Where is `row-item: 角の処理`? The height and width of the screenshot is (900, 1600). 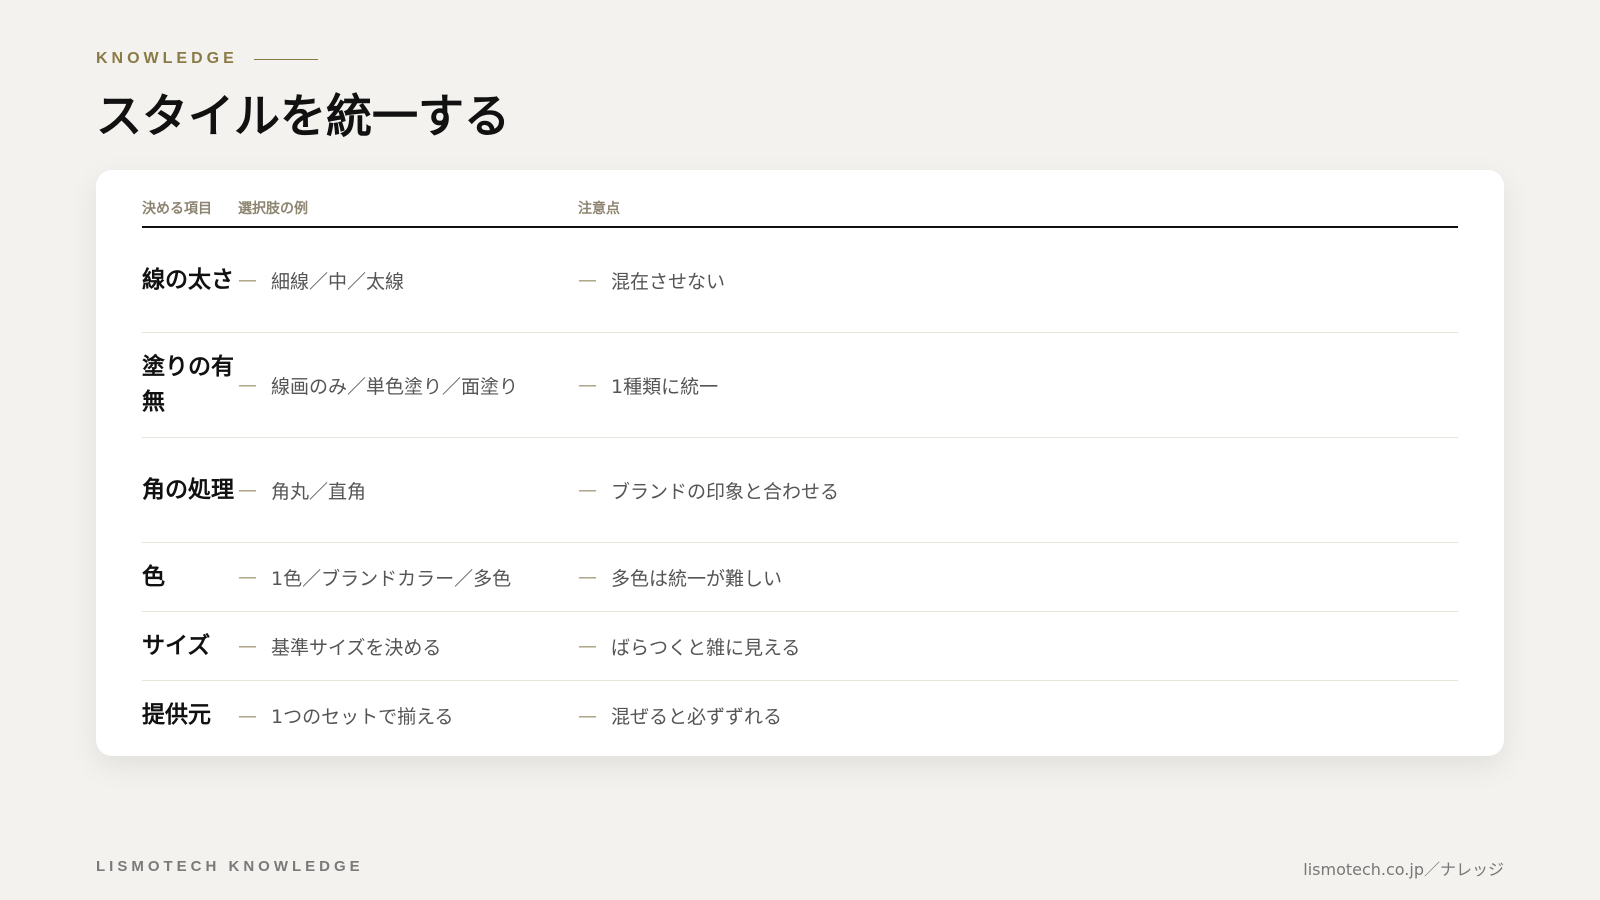
row-item: 角の処理 is located at coordinates (188, 489).